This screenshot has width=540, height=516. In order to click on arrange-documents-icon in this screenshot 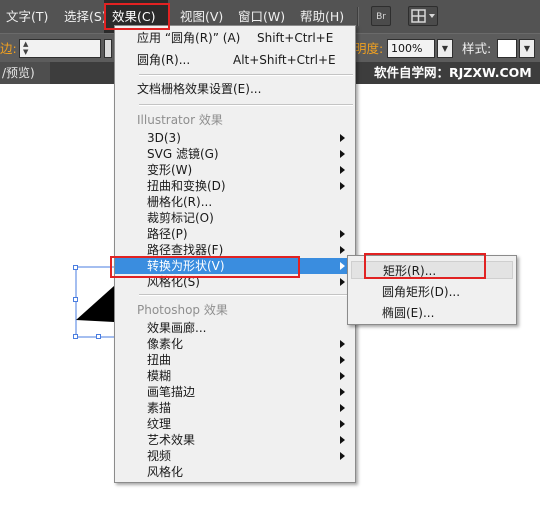, I will do `click(423, 16)`.